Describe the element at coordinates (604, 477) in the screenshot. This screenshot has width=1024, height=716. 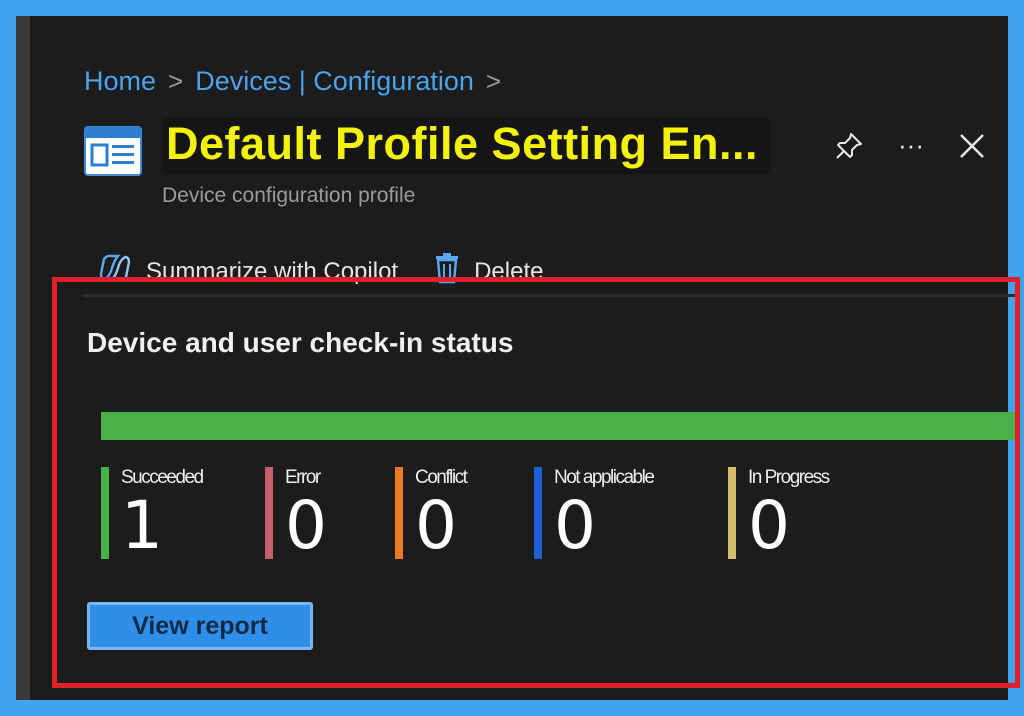
I see `stat-label-not-applicable: Not applicable` at that location.